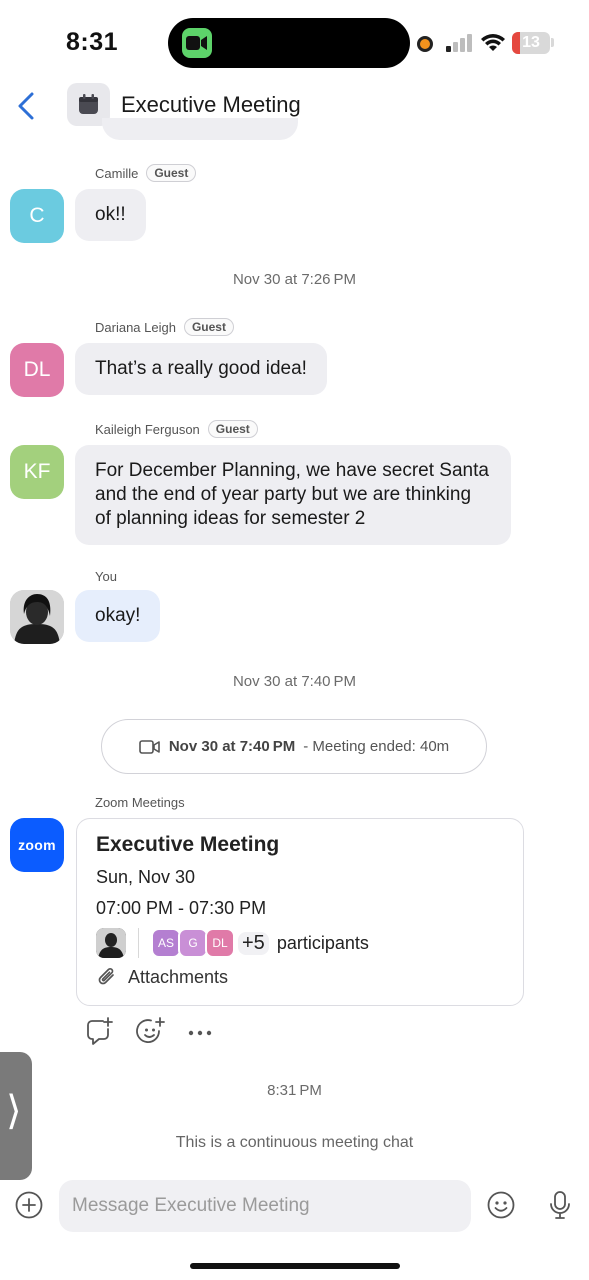 The height and width of the screenshot is (1280, 589). I want to click on continuous-chat-note: This is a continuous meeting chat, so click(294, 1142).